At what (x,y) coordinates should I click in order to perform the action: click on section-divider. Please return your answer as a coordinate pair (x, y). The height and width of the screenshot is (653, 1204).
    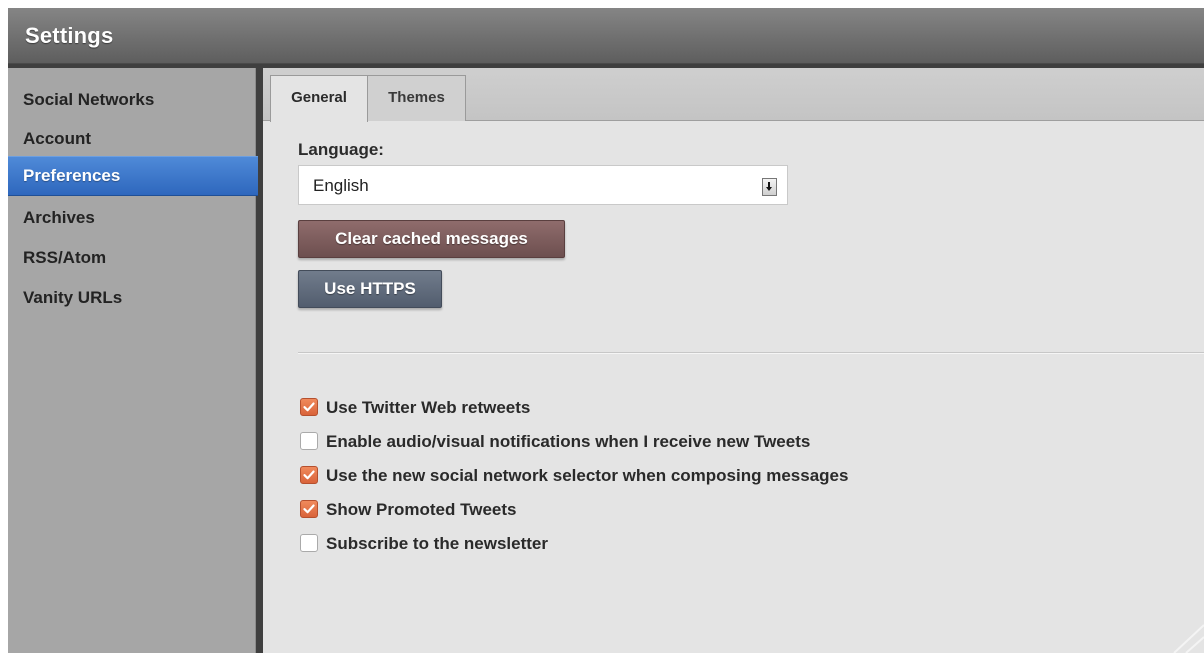
    Looking at the image, I should click on (751, 352).